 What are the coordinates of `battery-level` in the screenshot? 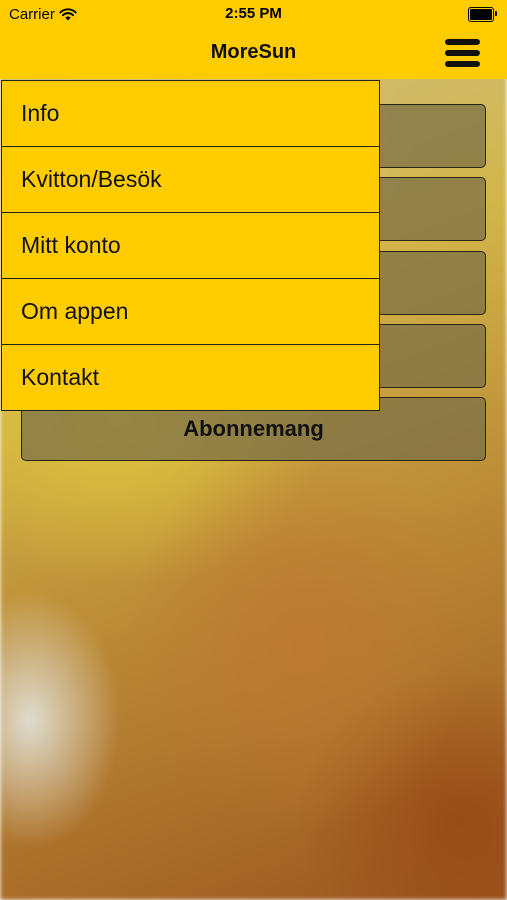 It's located at (481, 14).